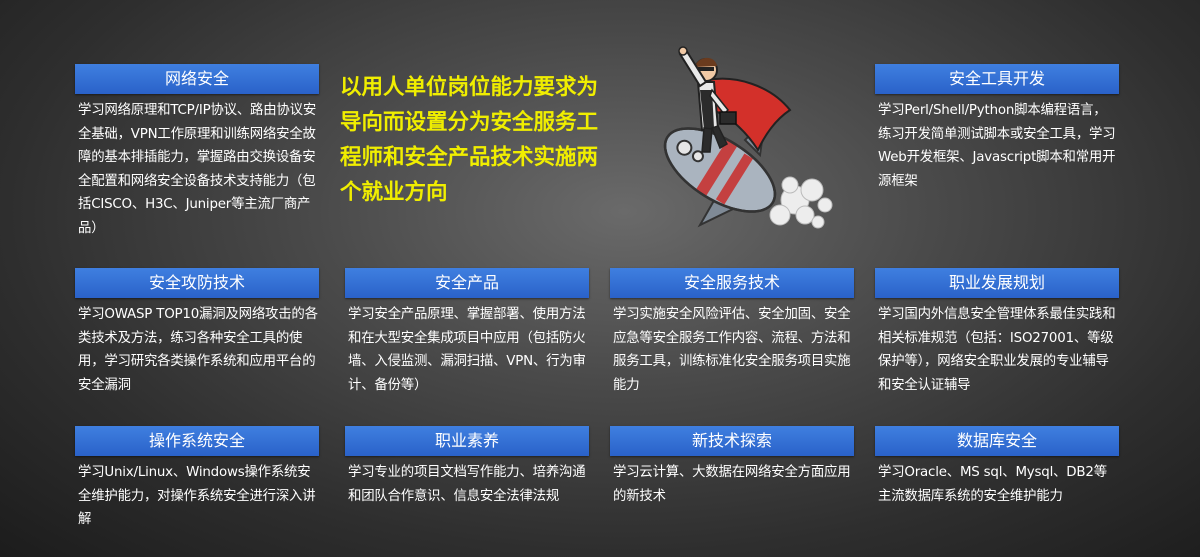  Describe the element at coordinates (732, 441) in the screenshot. I see `card-title: 新技术探索` at that location.